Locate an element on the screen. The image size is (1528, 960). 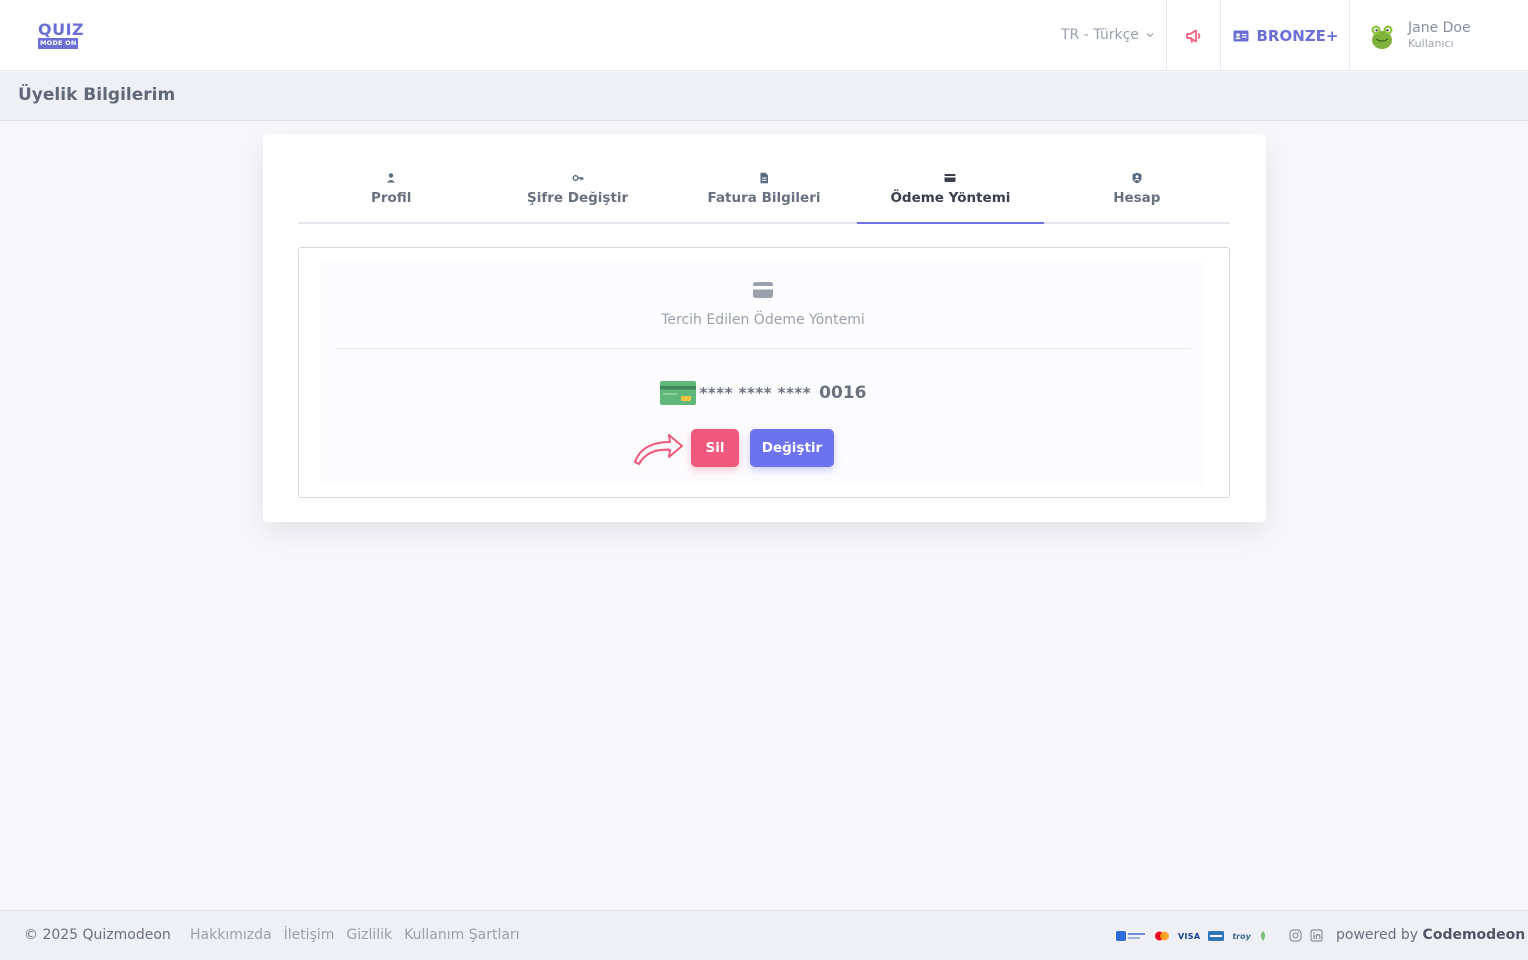
key-icon is located at coordinates (578, 178).